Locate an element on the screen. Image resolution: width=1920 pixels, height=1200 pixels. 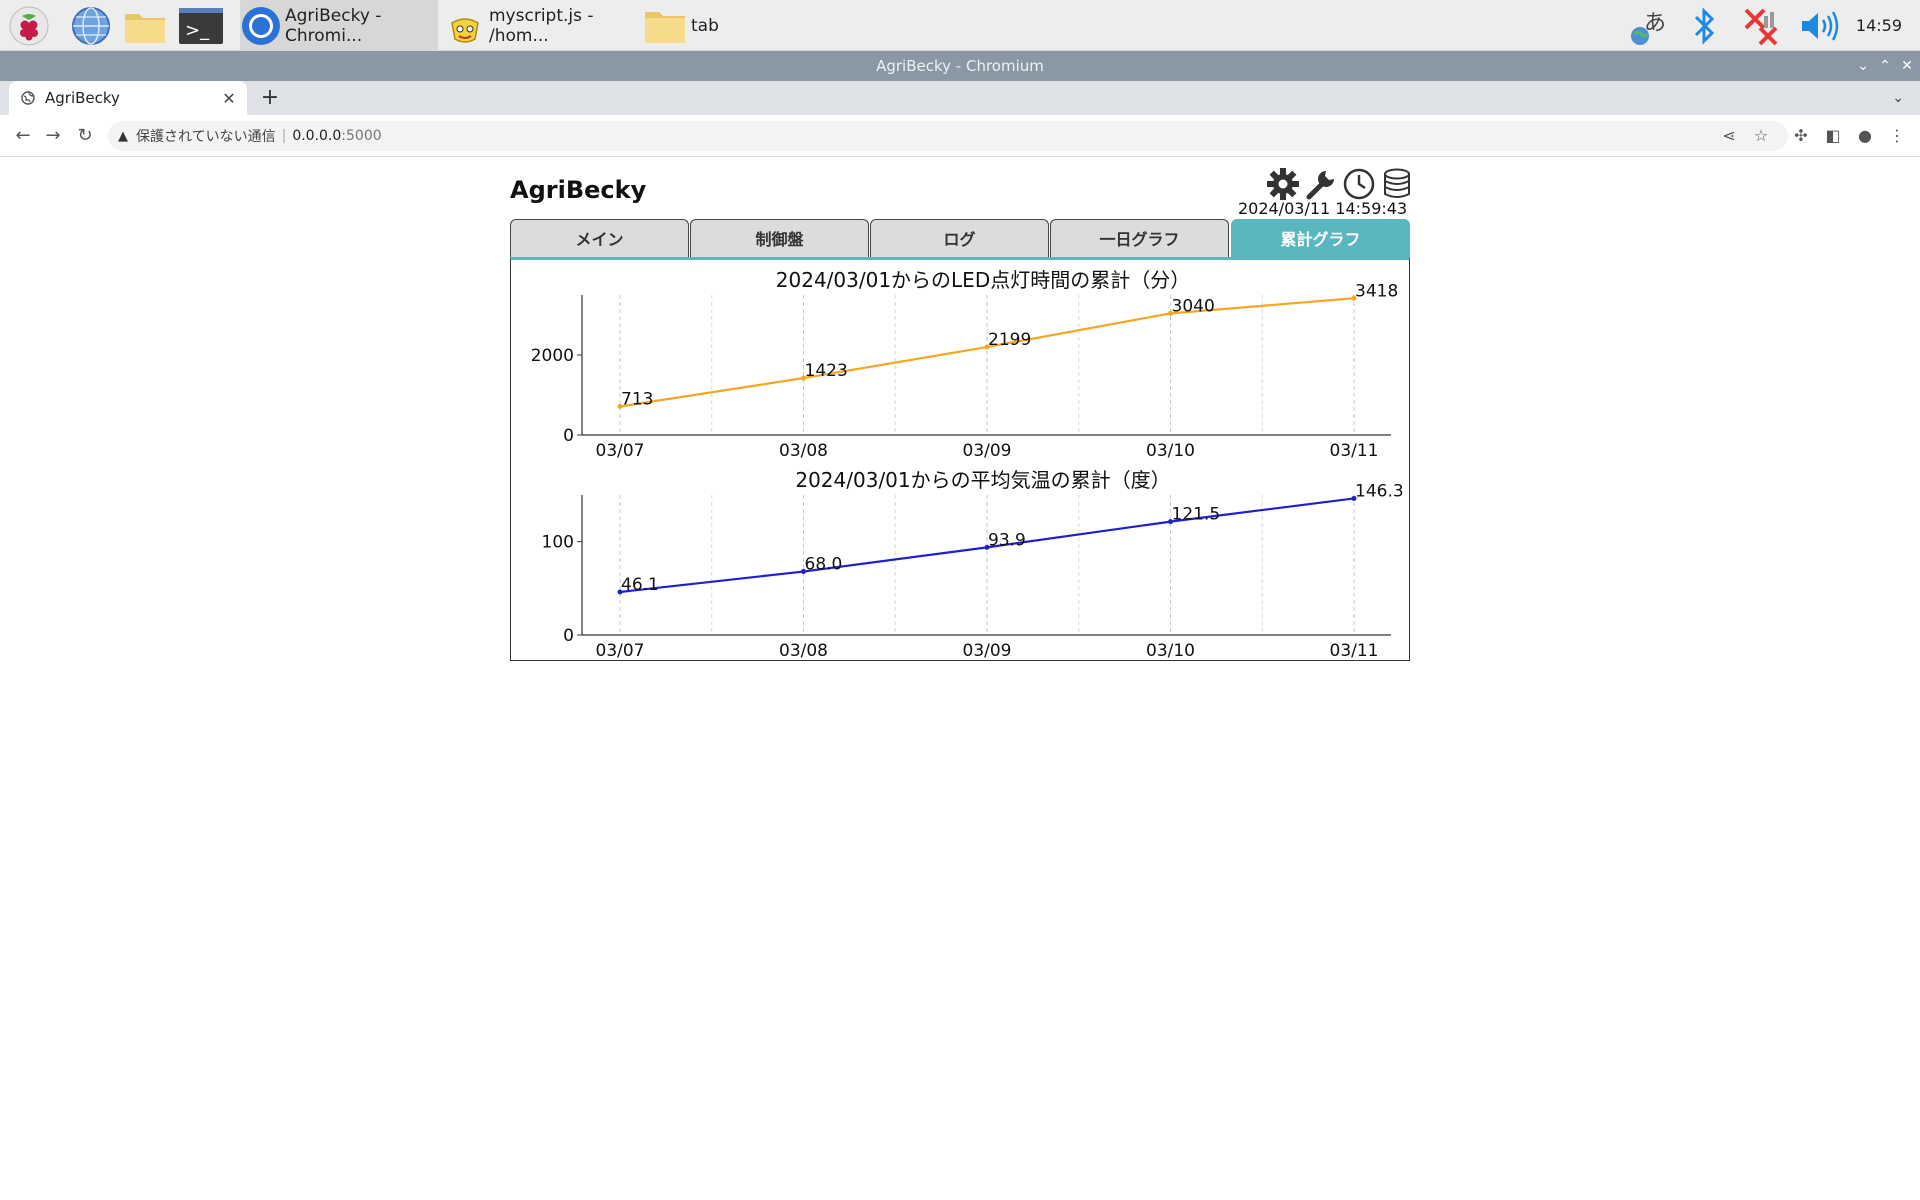
data-label: 46.1 is located at coordinates (640, 585).